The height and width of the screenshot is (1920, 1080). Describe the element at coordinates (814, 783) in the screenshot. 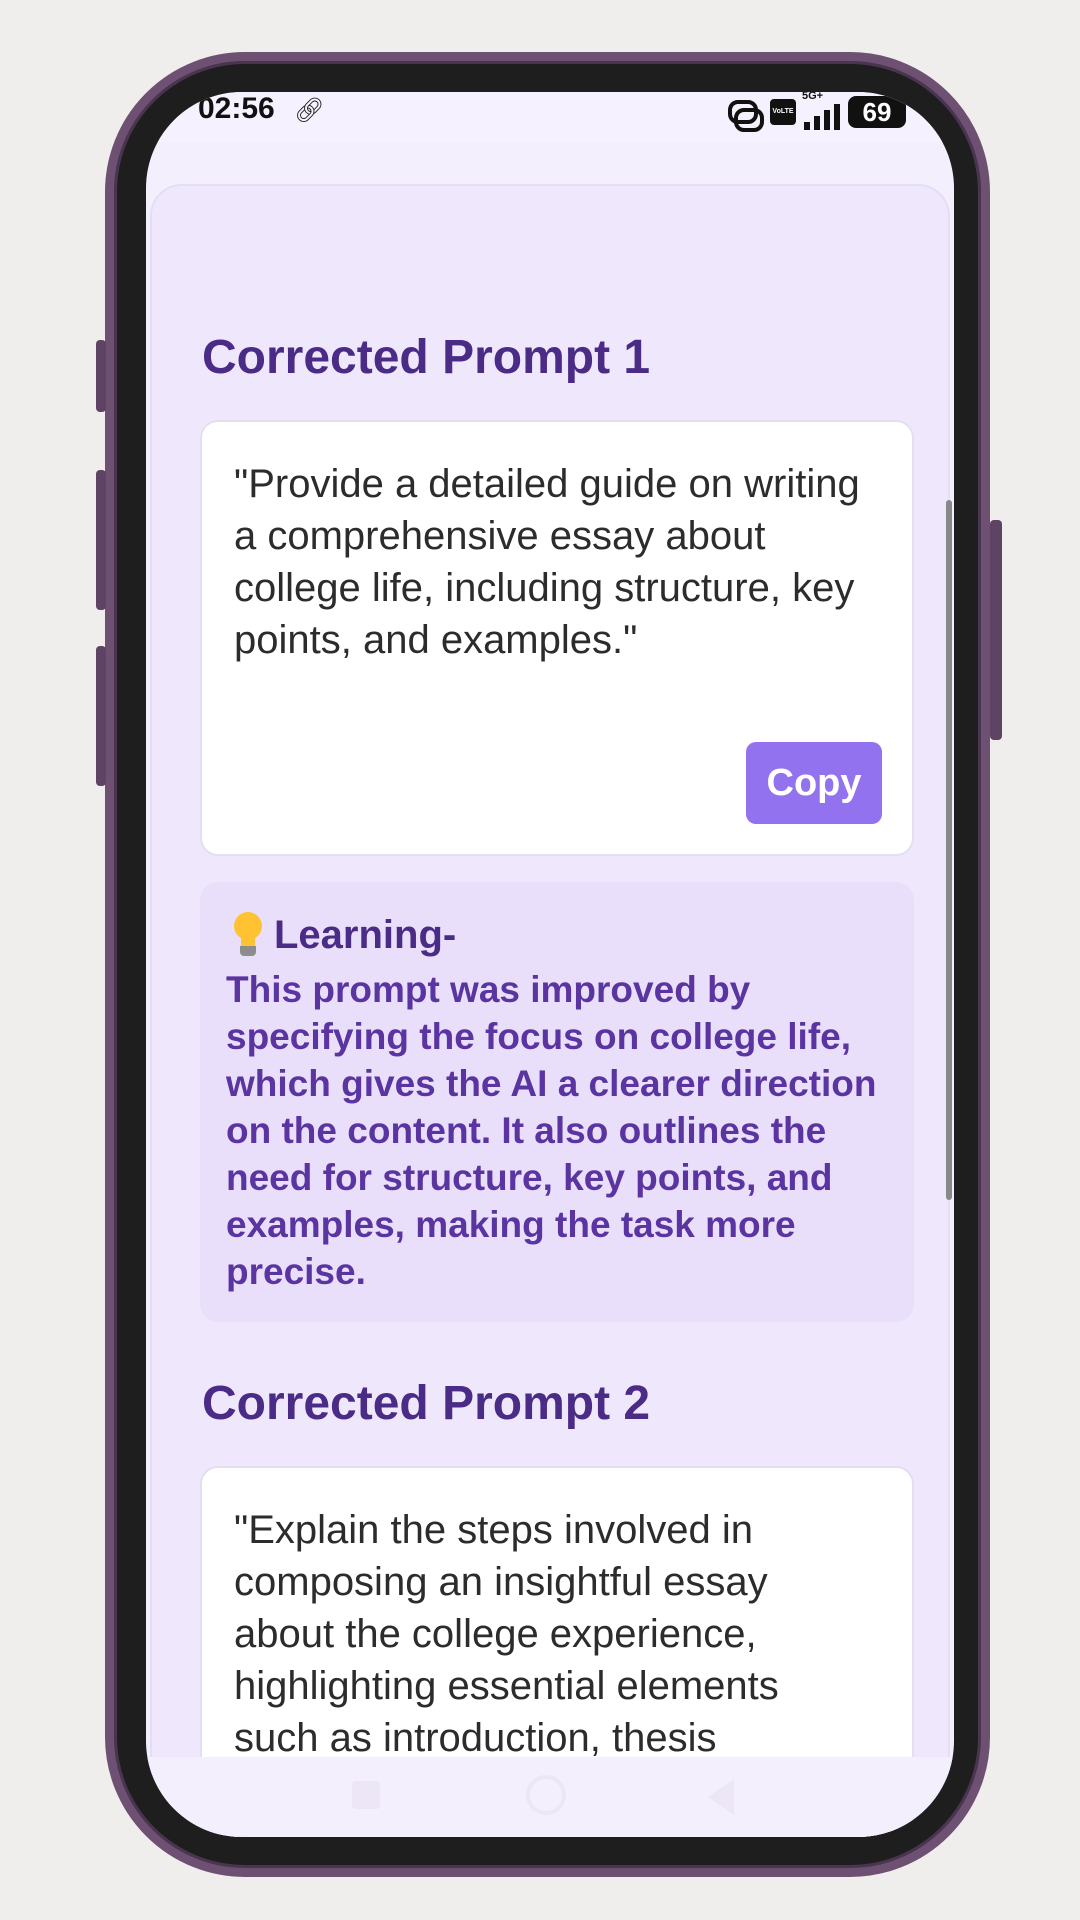

I see `copy-button: Copy` at that location.